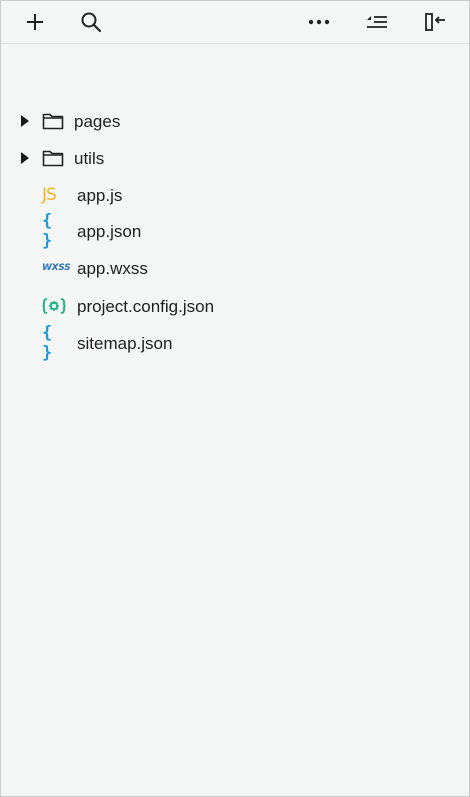 The image size is (470, 797). Describe the element at coordinates (235, 158) in the screenshot. I see `tree-folder-utils: utils` at that location.